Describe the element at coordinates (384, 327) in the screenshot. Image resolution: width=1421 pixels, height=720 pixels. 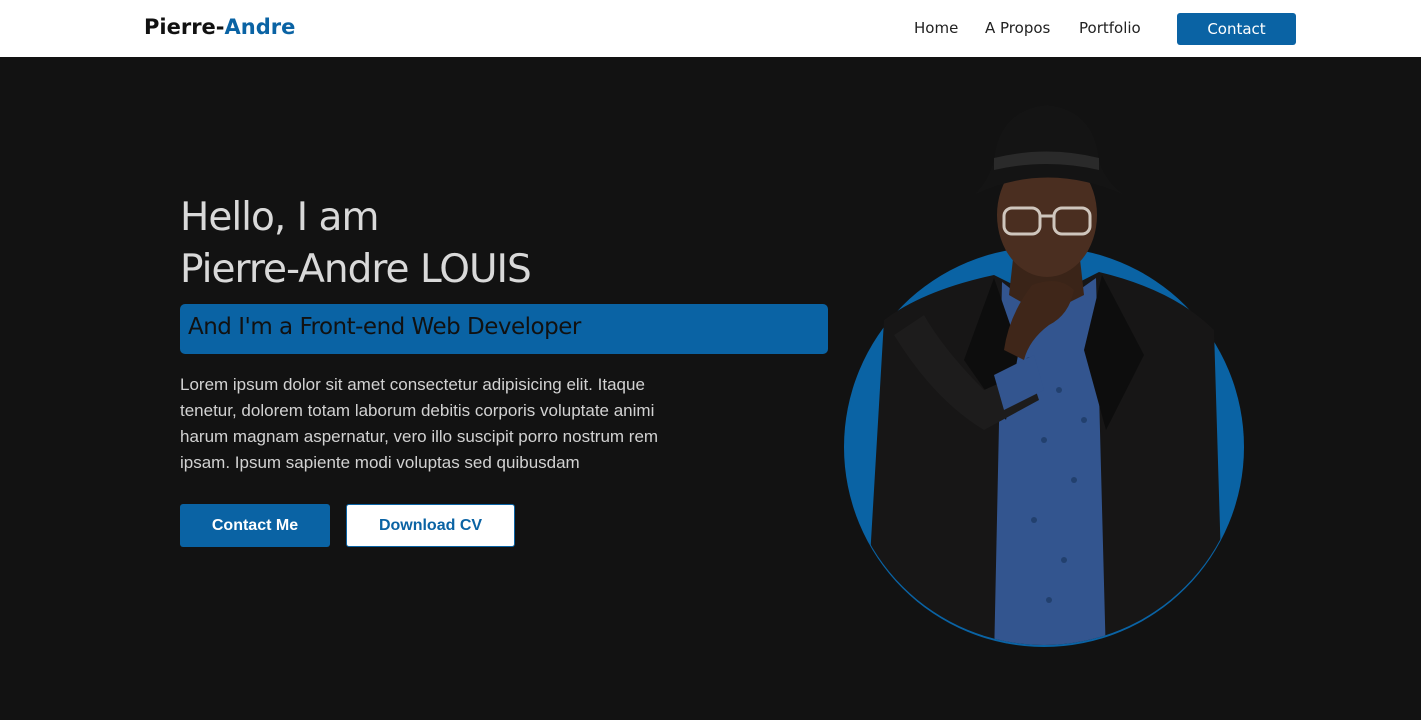
I see `role-text: And I'm a Front-end Web Developer` at that location.